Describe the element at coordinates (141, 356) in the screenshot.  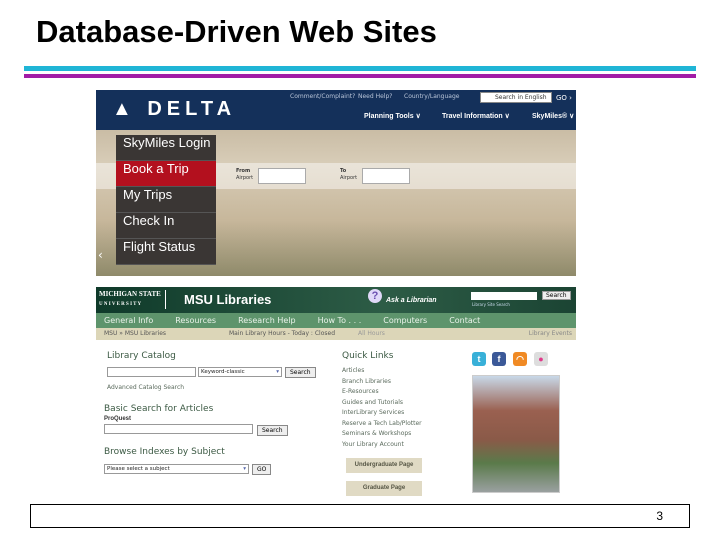
I see `catalog-heading: Library Catalog` at that location.